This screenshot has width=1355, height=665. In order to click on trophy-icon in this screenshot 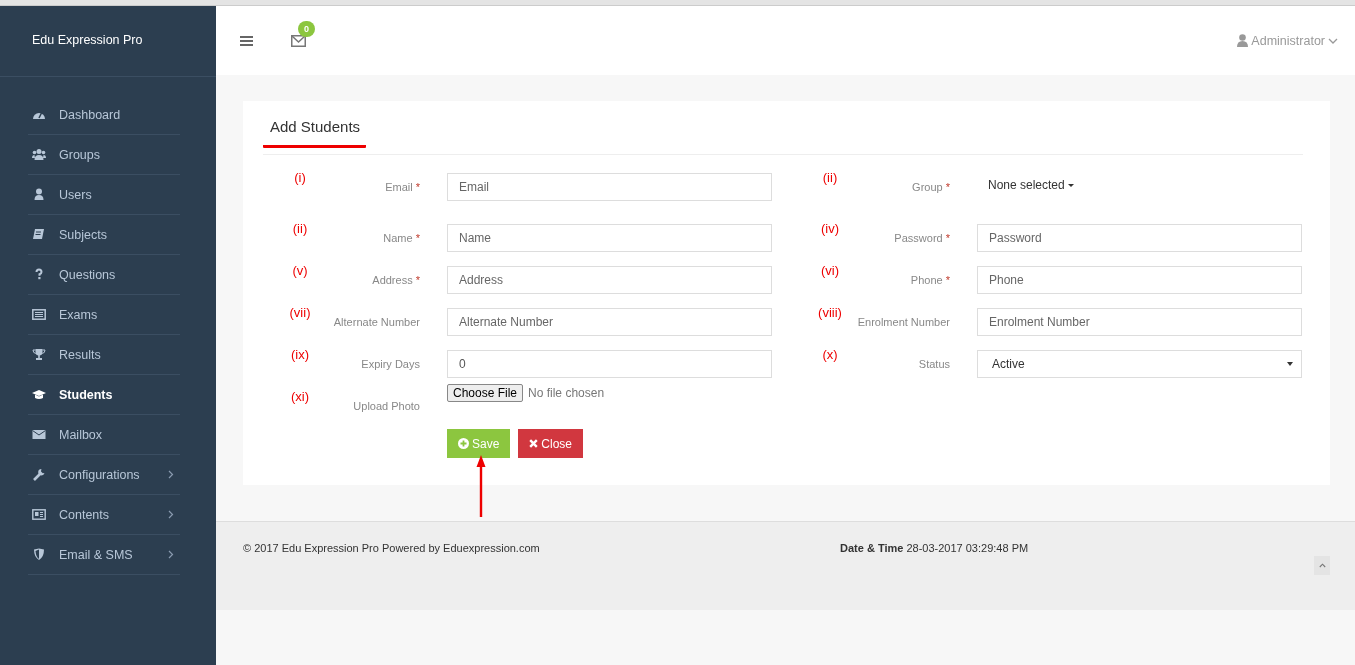, I will do `click(39, 354)`.